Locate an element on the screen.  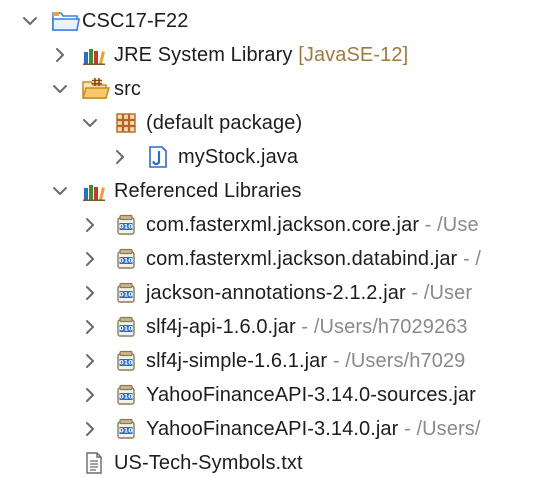
tree-item-jar: slf4j-simple-1.6.1.jar - /Users/h7029 is located at coordinates (271, 361).